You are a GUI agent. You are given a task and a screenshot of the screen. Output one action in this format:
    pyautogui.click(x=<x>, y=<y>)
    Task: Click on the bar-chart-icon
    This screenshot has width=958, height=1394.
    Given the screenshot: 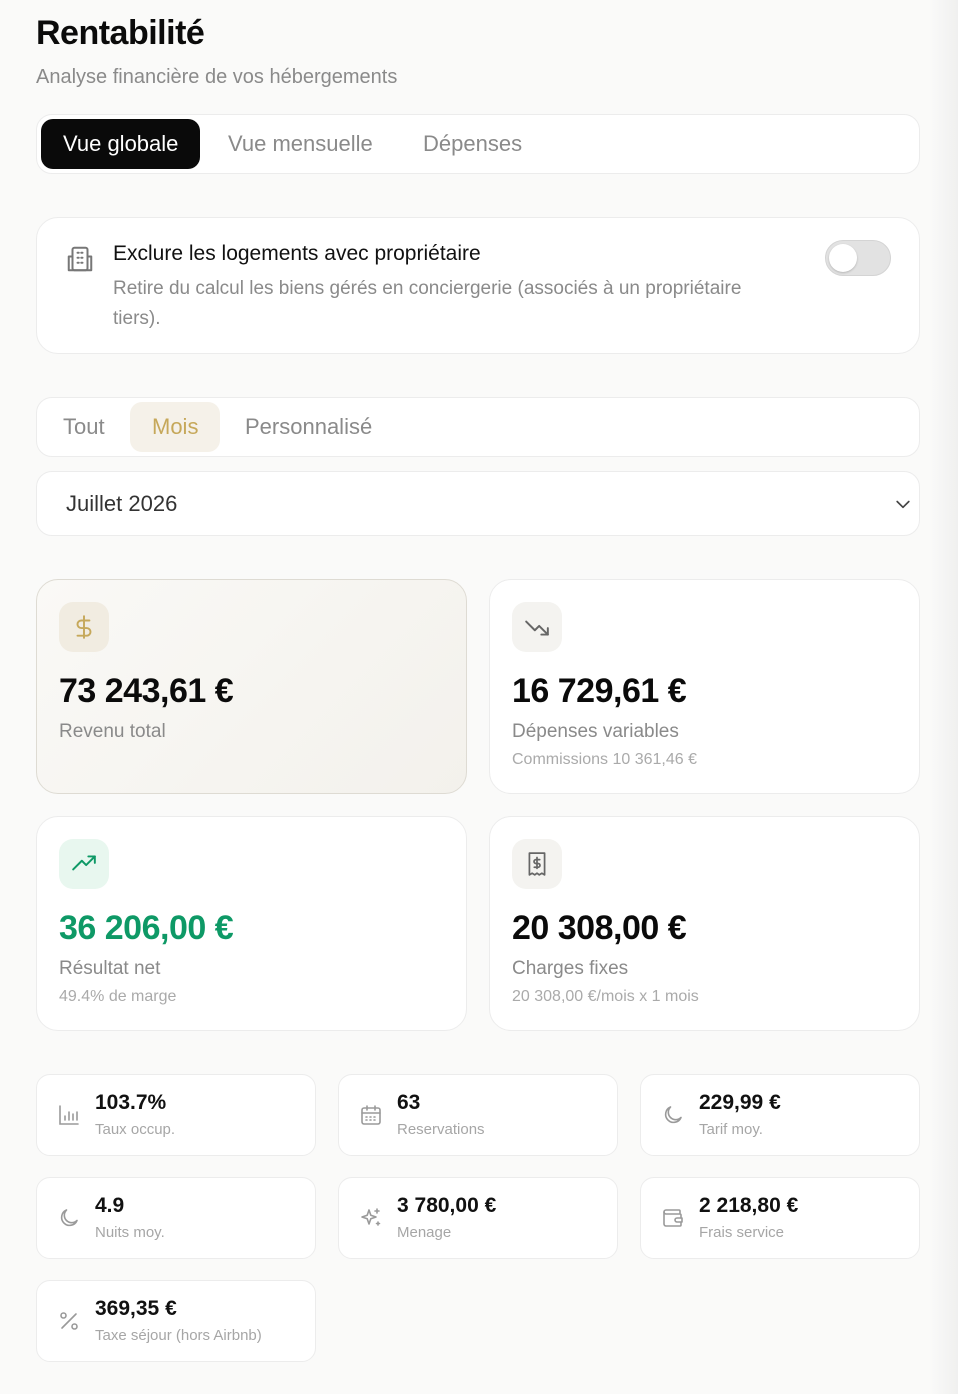 What is the action you would take?
    pyautogui.click(x=69, y=1115)
    